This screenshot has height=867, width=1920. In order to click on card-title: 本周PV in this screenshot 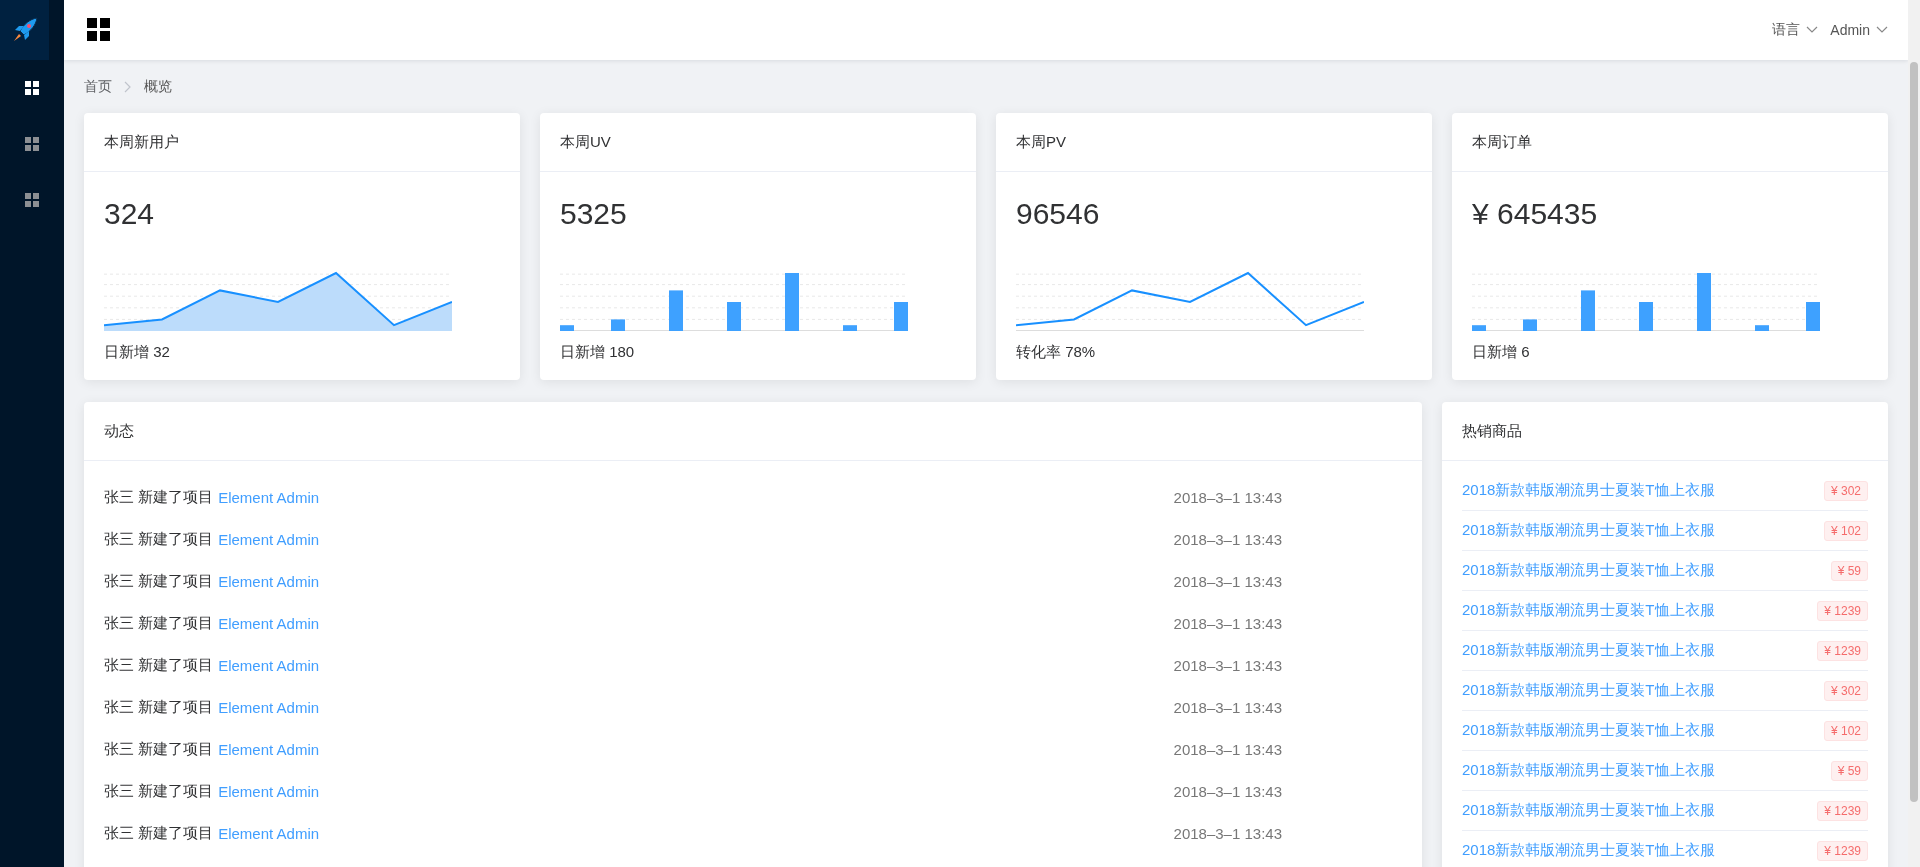, I will do `click(1041, 142)`.